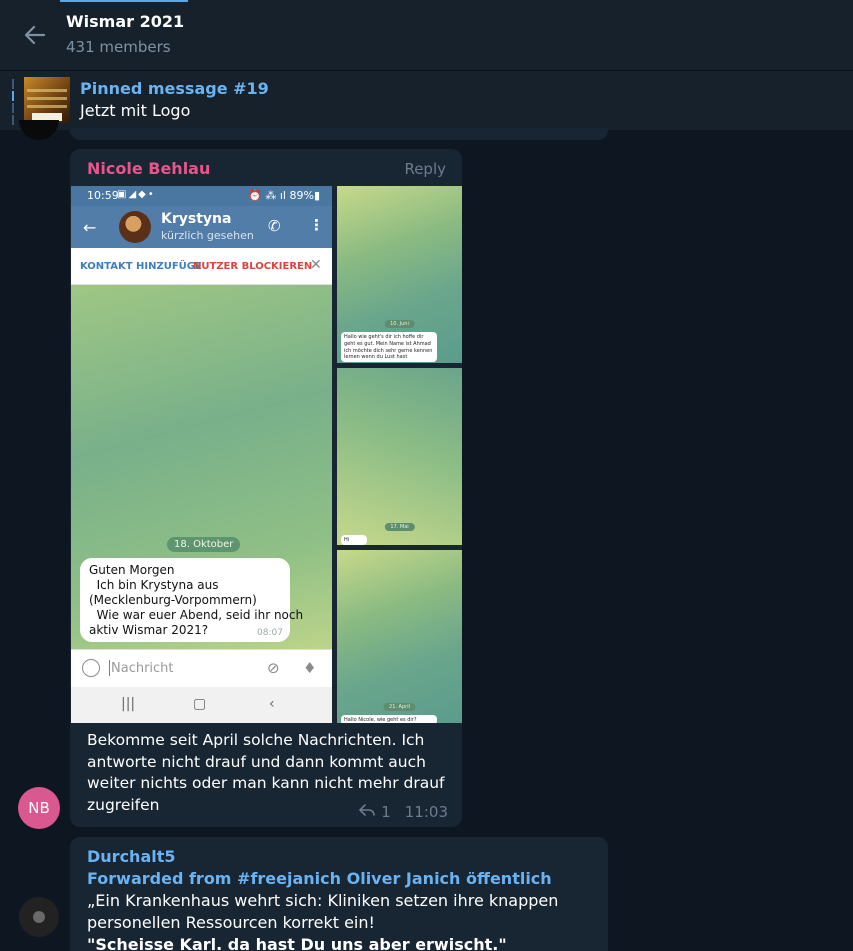 The image size is (853, 951). I want to click on member-count: 431 members, so click(118, 47).